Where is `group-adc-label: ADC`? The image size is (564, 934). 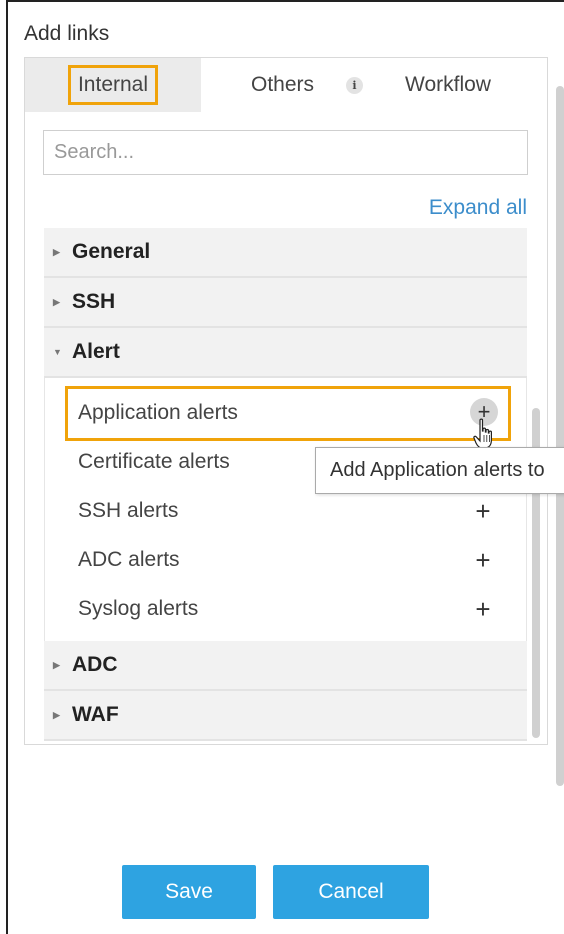 group-adc-label: ADC is located at coordinates (95, 664).